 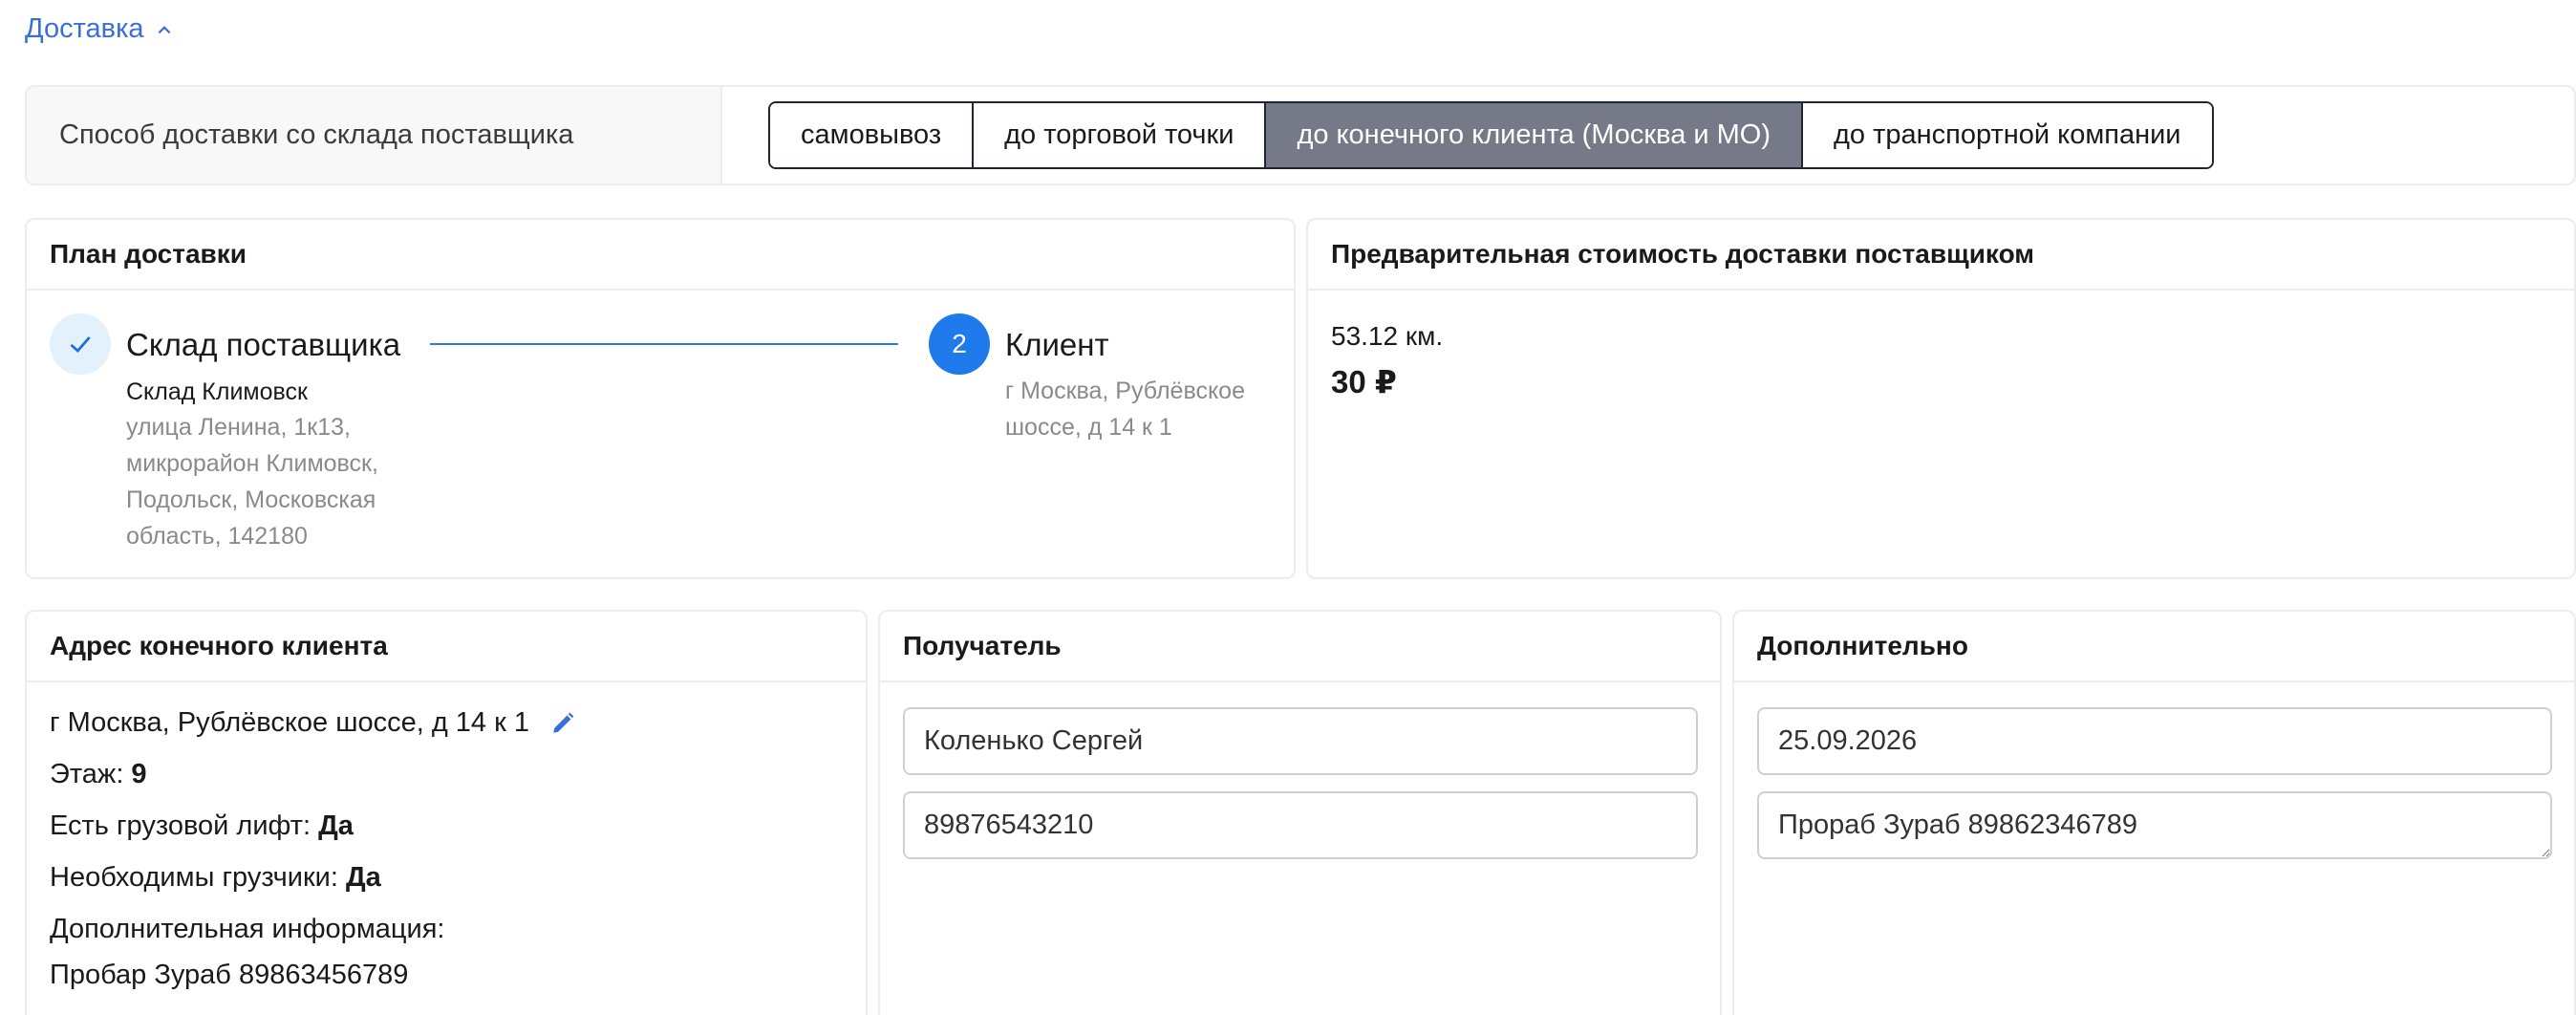 I want to click on from-warehouse-name: Склад Климовск, so click(x=217, y=391).